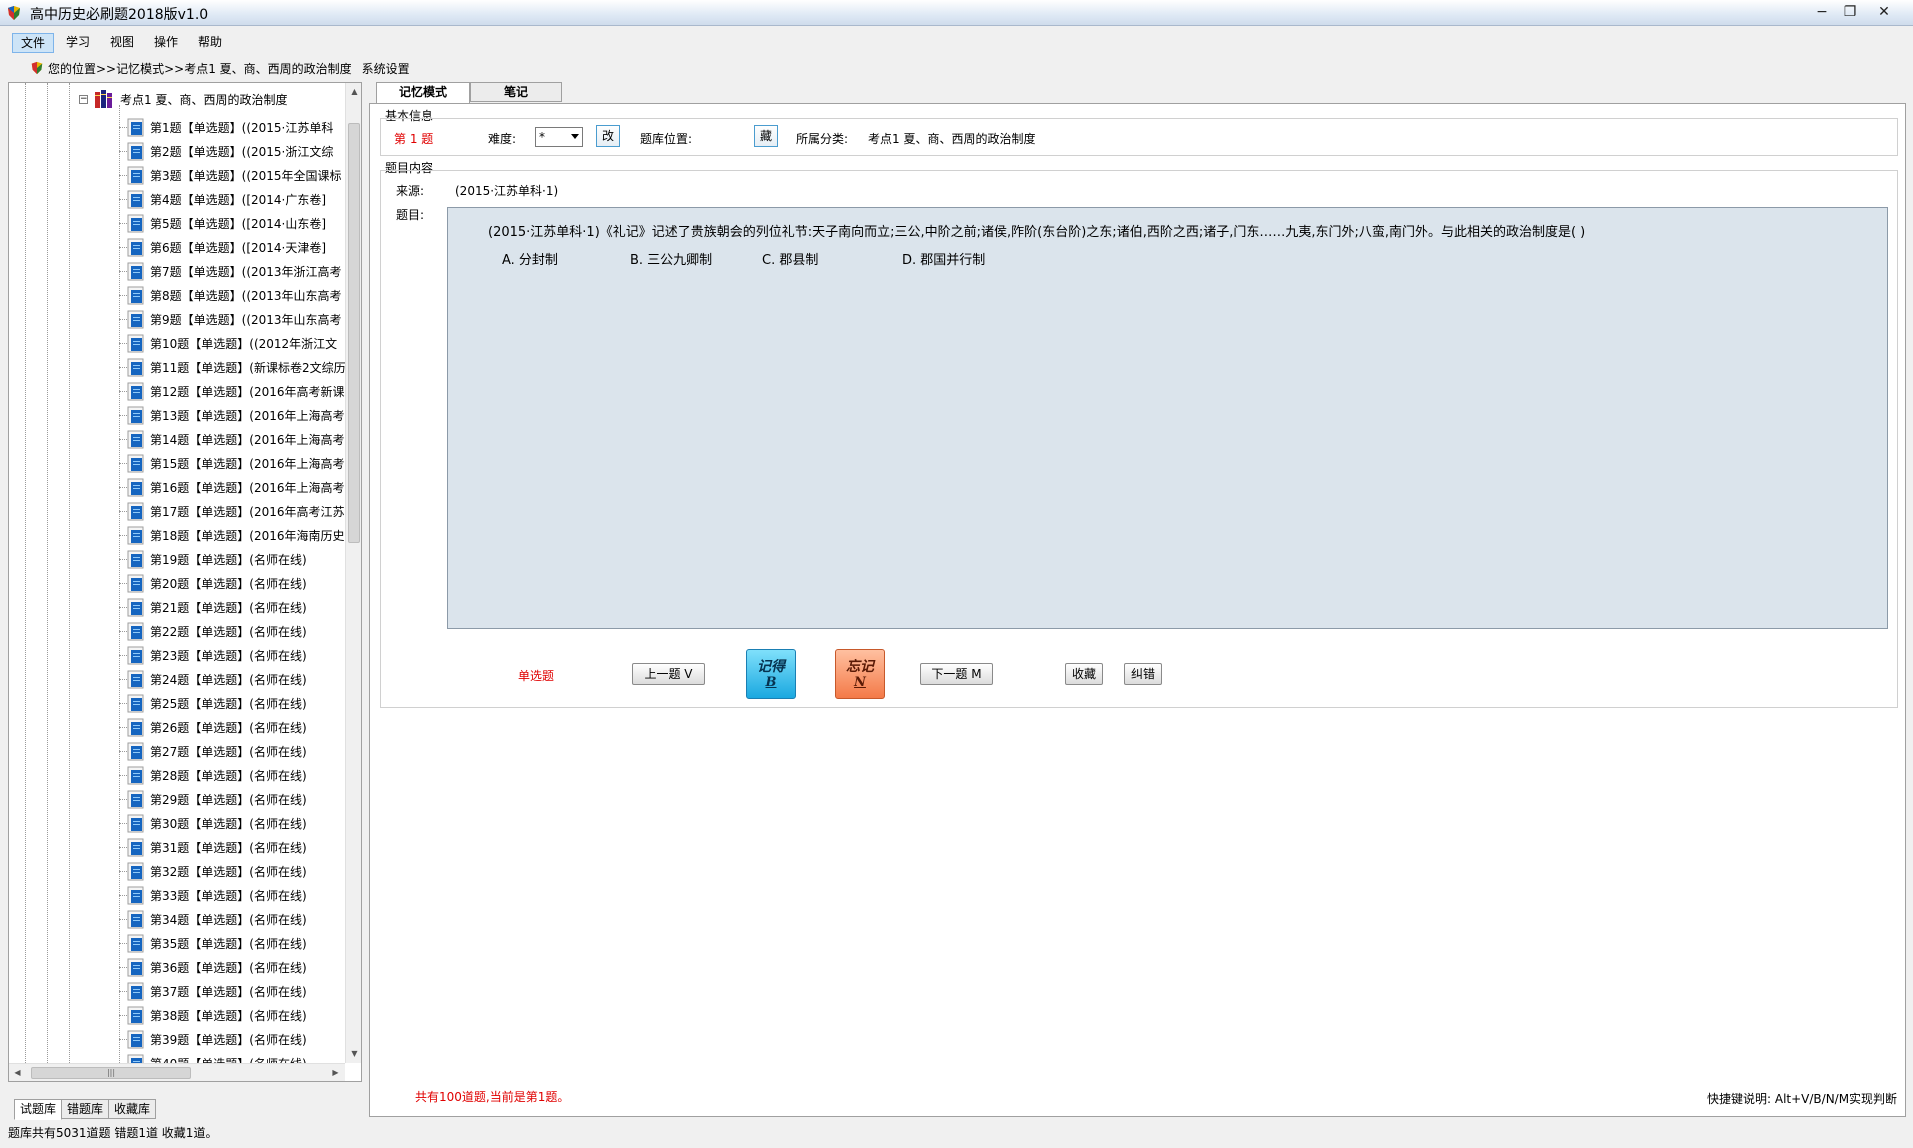 The width and height of the screenshot is (1913, 1148). Describe the element at coordinates (1822, 12) in the screenshot. I see `minimize-button: −` at that location.